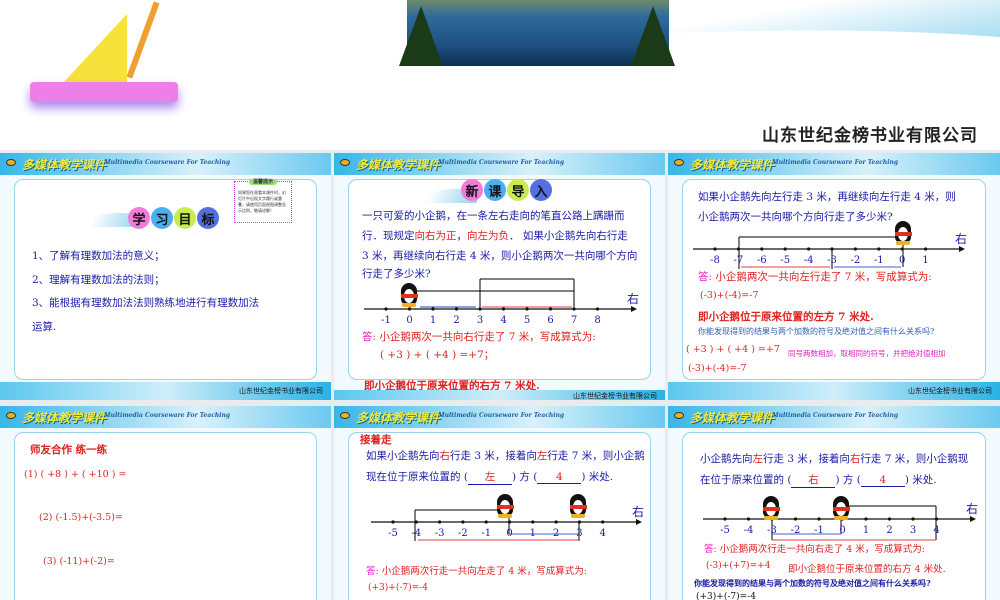 The image size is (1000, 600). Describe the element at coordinates (162, 218) in the screenshot. I see `badge-char: 习` at that location.